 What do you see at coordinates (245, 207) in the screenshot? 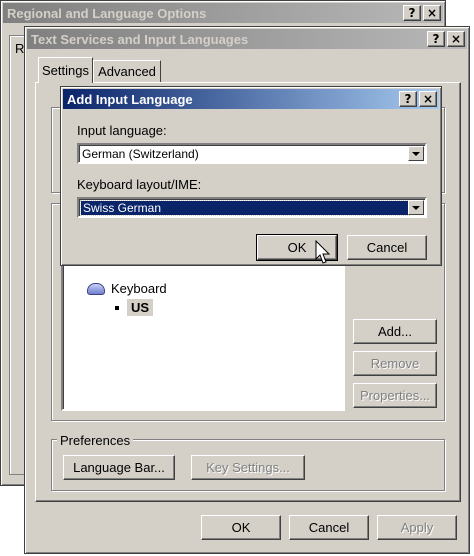
I see `keyboard-layout-value: Swiss German` at bounding box center [245, 207].